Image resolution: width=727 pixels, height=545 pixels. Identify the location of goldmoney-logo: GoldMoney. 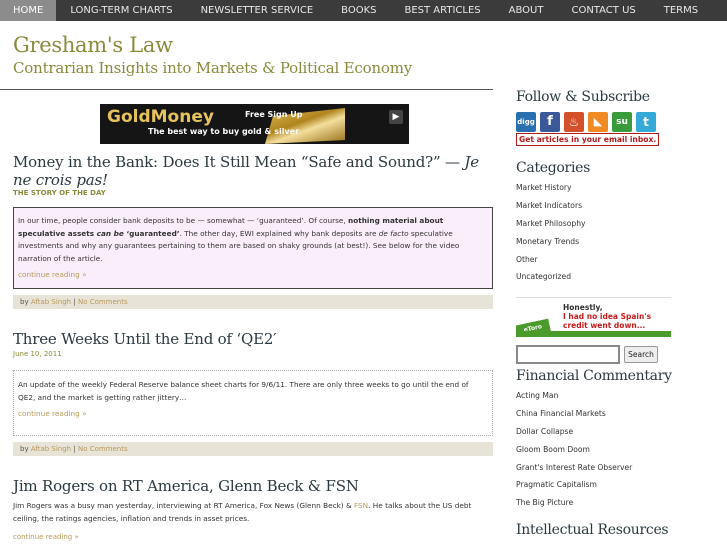
(160, 117).